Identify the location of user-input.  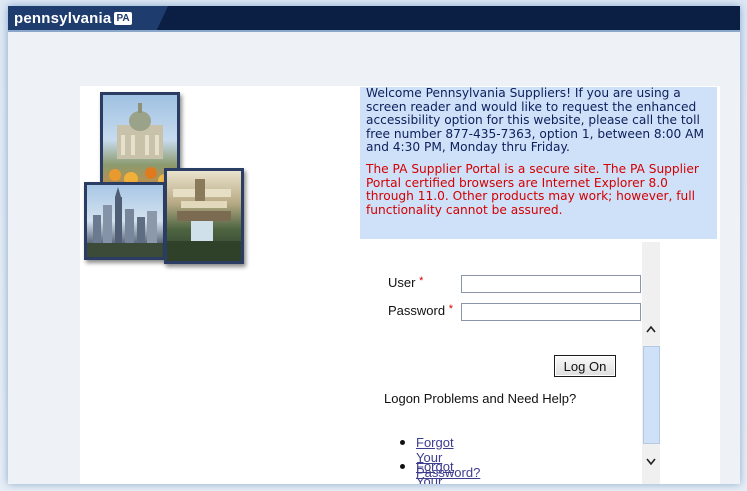
(551, 284).